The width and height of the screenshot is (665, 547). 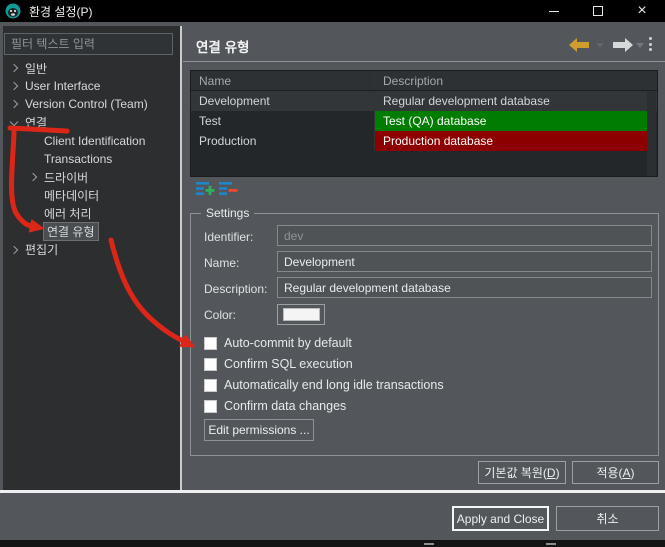 I want to click on title-bar: 환경 설정(P) ×, so click(x=332, y=11).